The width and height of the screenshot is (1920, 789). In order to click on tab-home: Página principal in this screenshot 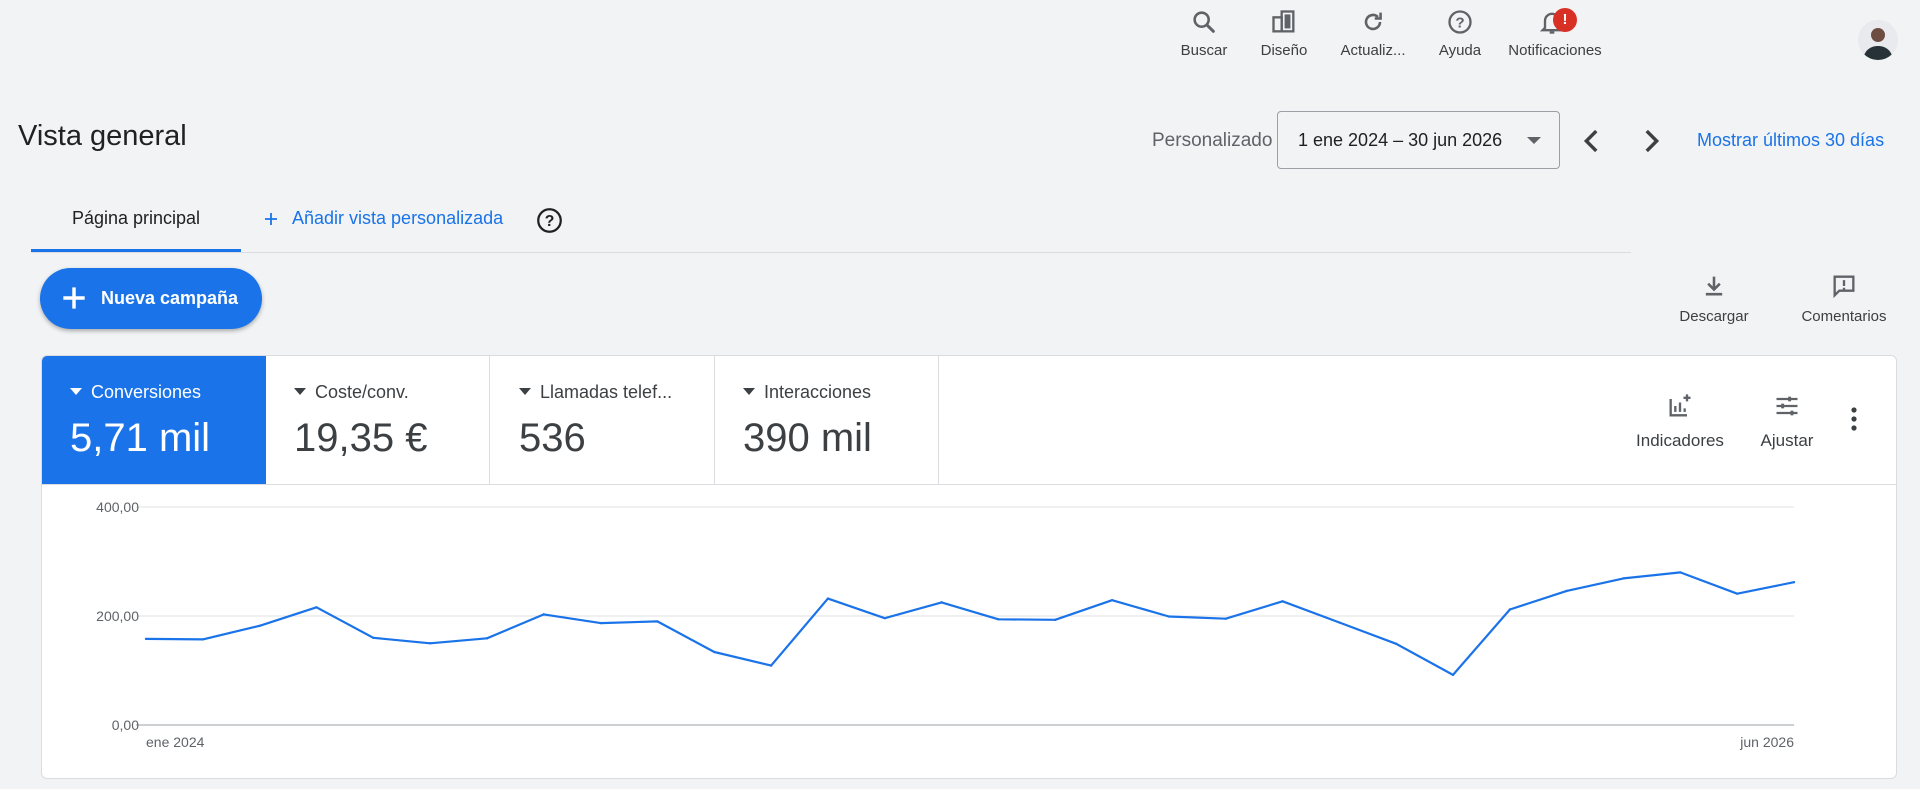, I will do `click(136, 230)`.